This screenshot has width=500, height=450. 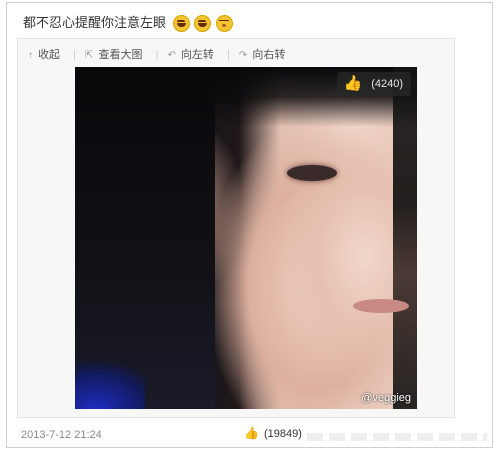 I want to click on rotate-right-label: 向右转, so click(x=269, y=55).